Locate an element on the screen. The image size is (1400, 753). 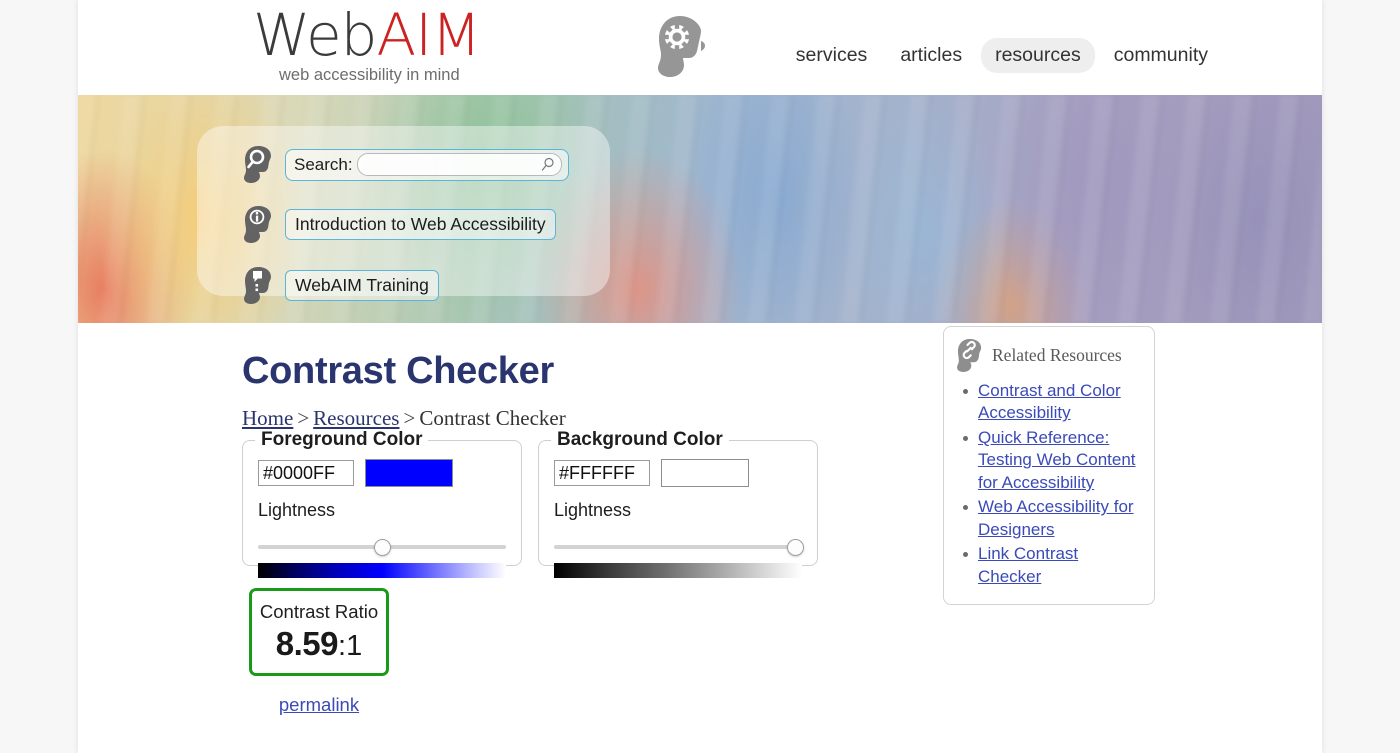
background-hex-input: #FFFFFF is located at coordinates (602, 473).